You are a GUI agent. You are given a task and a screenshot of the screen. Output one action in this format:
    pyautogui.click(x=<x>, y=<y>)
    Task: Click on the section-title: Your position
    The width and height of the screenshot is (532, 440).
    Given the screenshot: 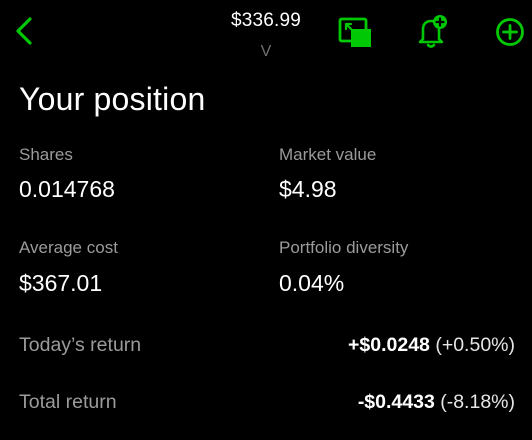 What is the action you would take?
    pyautogui.click(x=112, y=99)
    